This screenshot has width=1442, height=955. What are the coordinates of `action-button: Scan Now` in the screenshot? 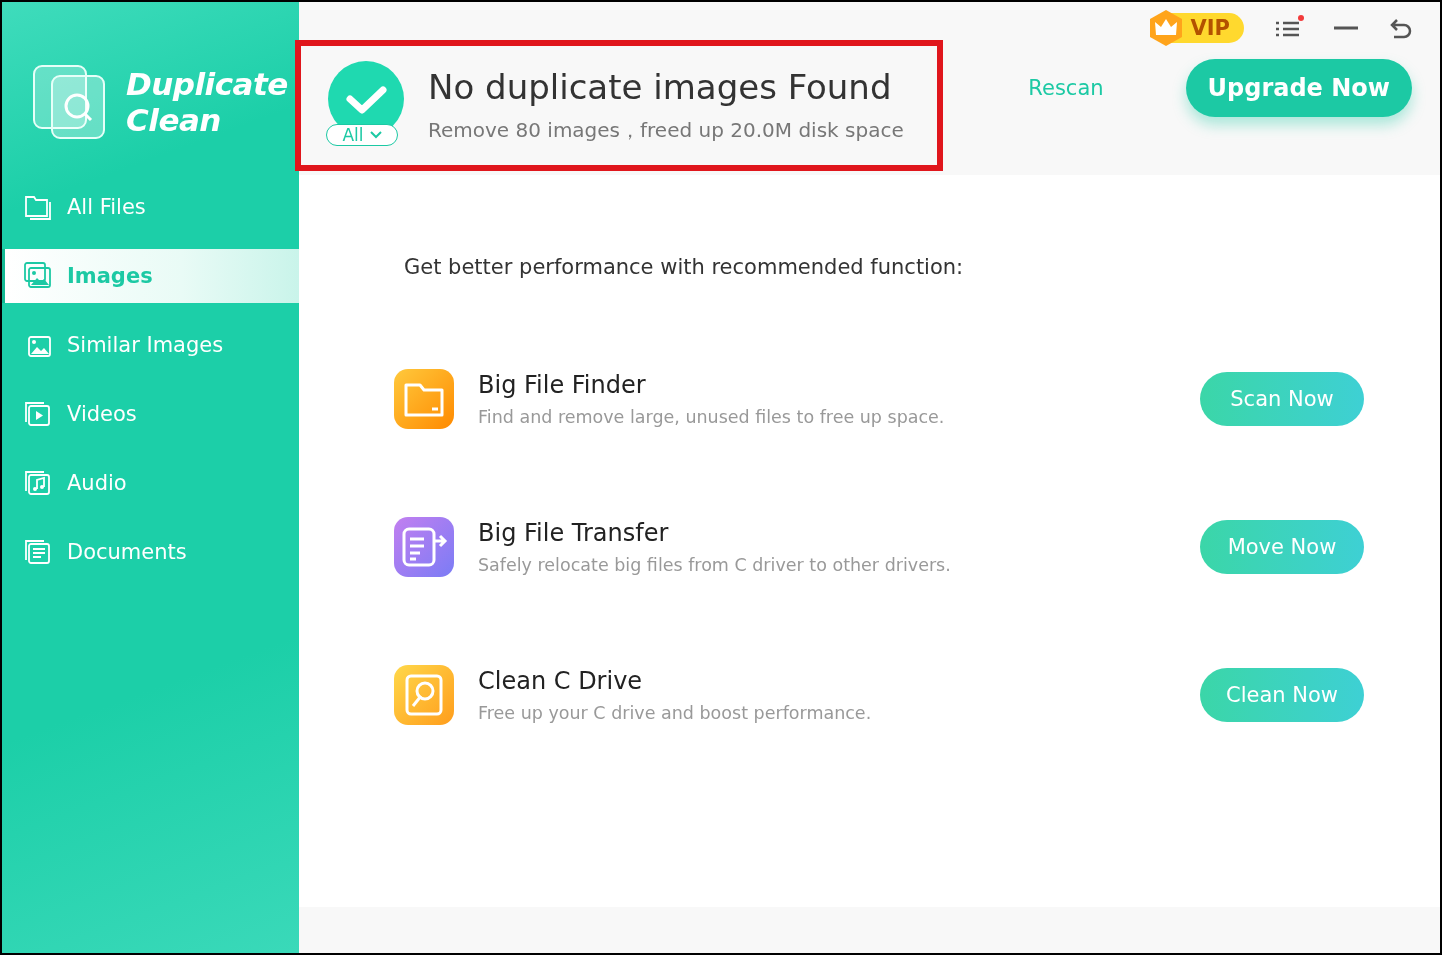 It's located at (1282, 399).